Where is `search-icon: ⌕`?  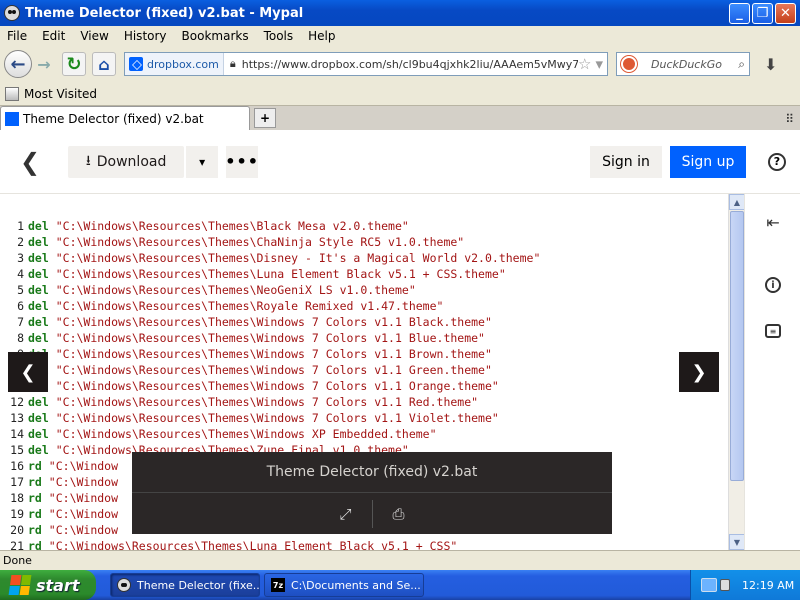
search-icon: ⌕ is located at coordinates (741, 64).